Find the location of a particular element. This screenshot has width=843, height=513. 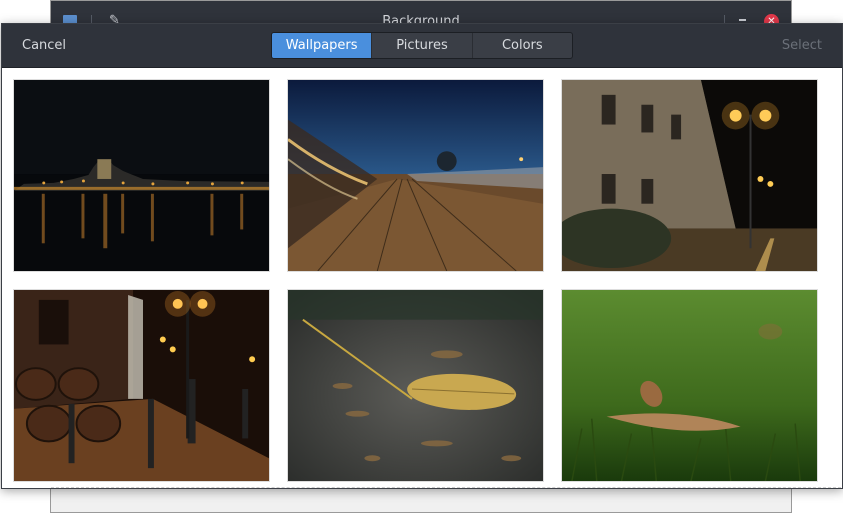

tab-pictures: Pictures is located at coordinates (422, 45).